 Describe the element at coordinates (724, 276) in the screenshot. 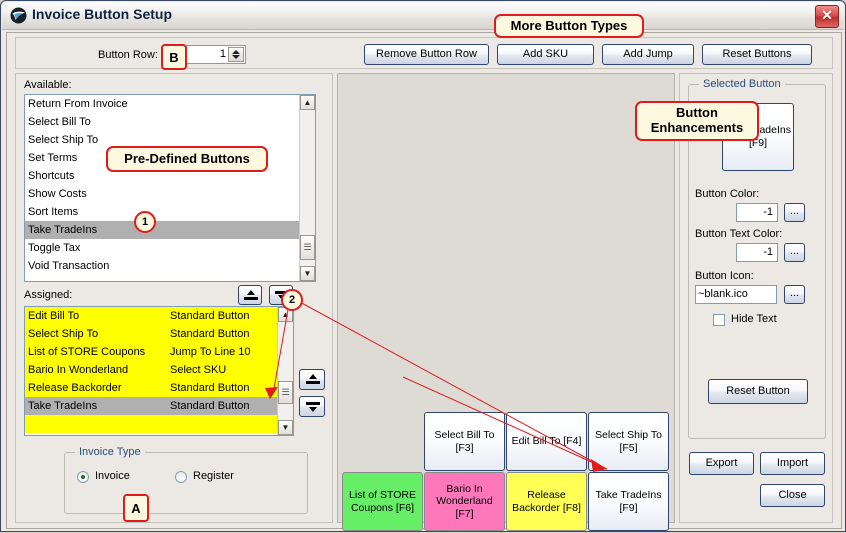

I see `button-icon-label: Button Icon:` at that location.